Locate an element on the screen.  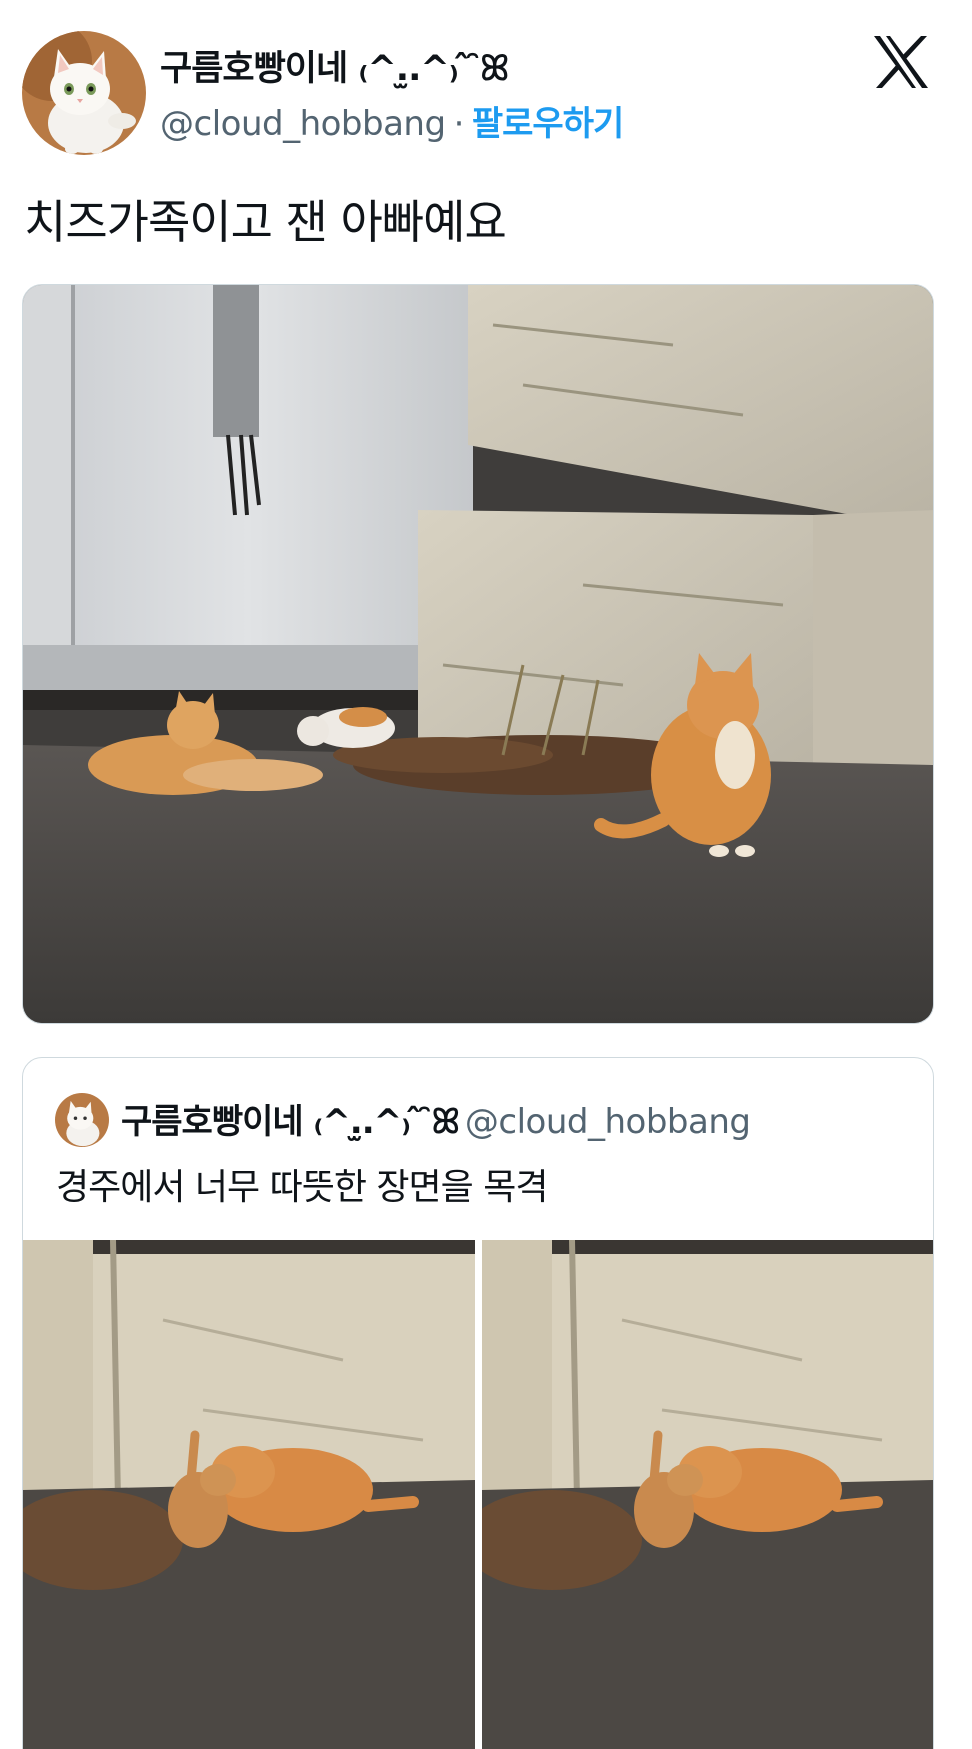
x-logo-icon is located at coordinates (901, 62).